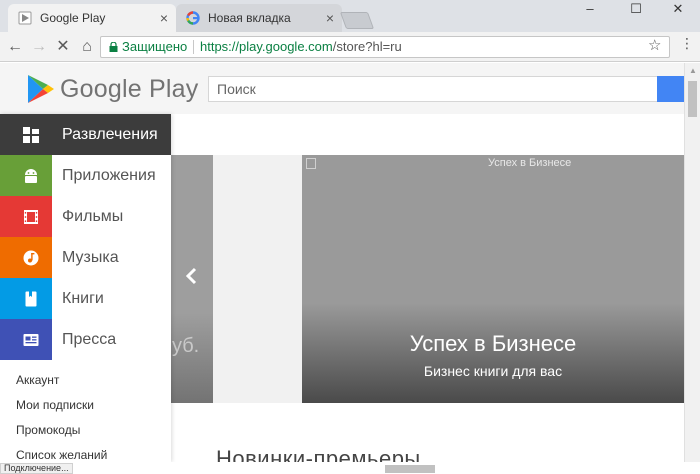  I want to click on tab-title: Новая вкладка, so click(249, 18).